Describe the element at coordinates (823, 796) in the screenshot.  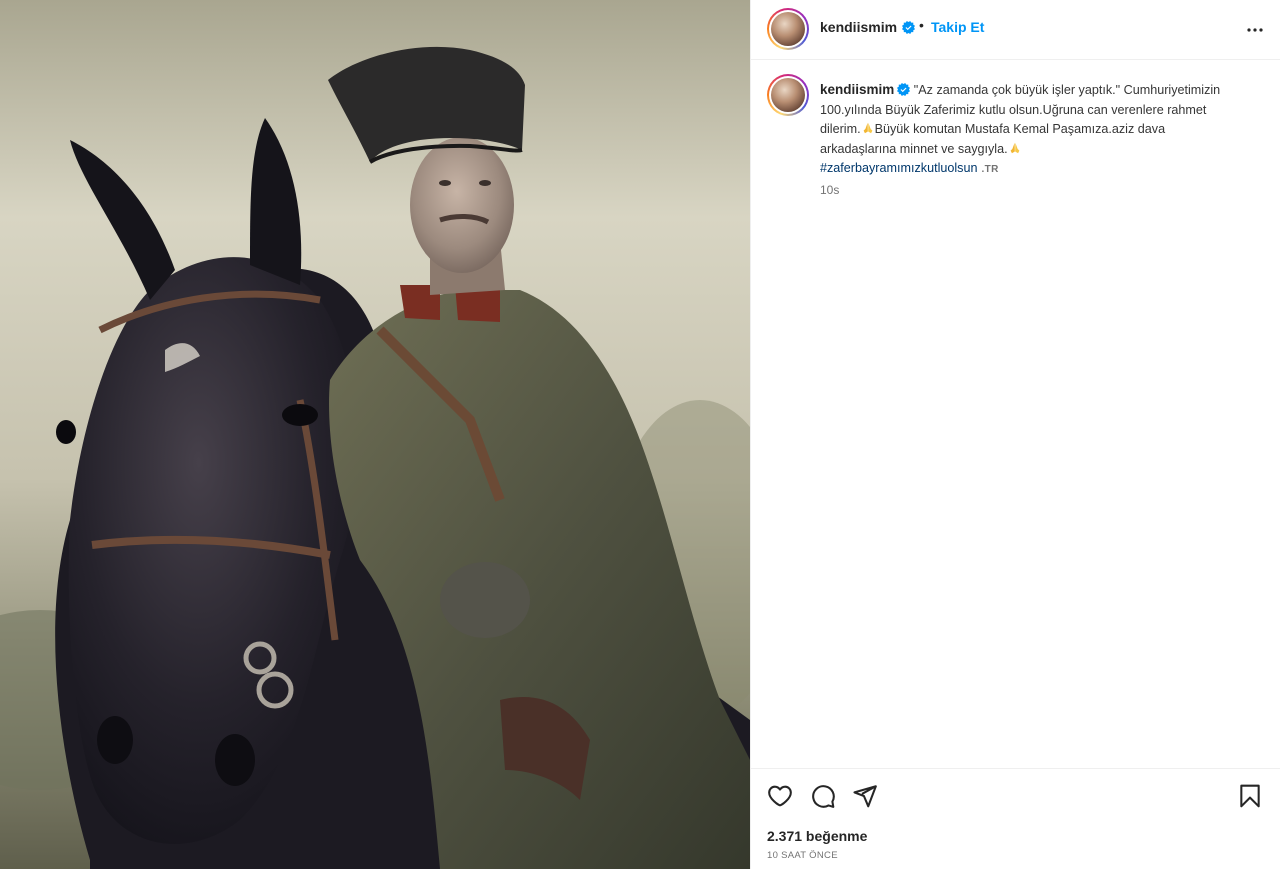
I see `comment-icon` at that location.